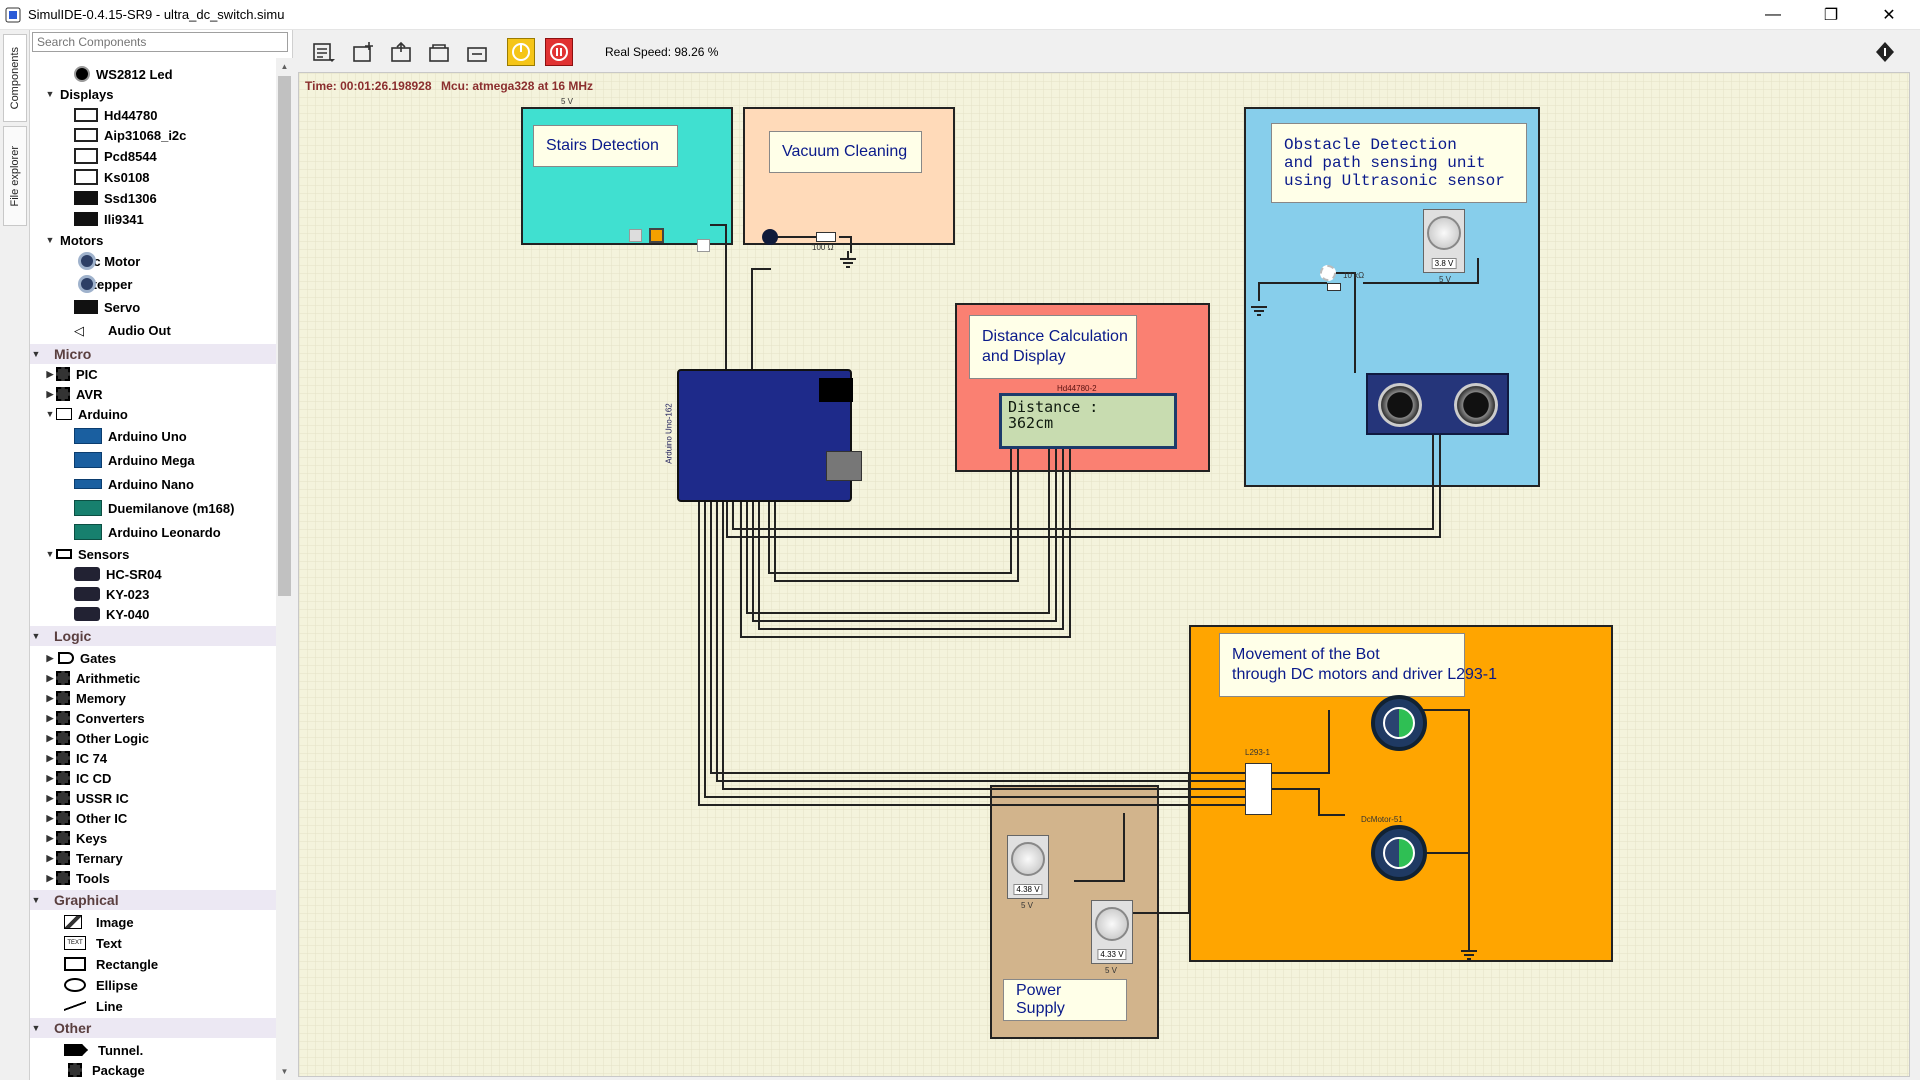 This screenshot has width=1920, height=1080. I want to click on potentiometer: 3.8 V, so click(1444, 241).